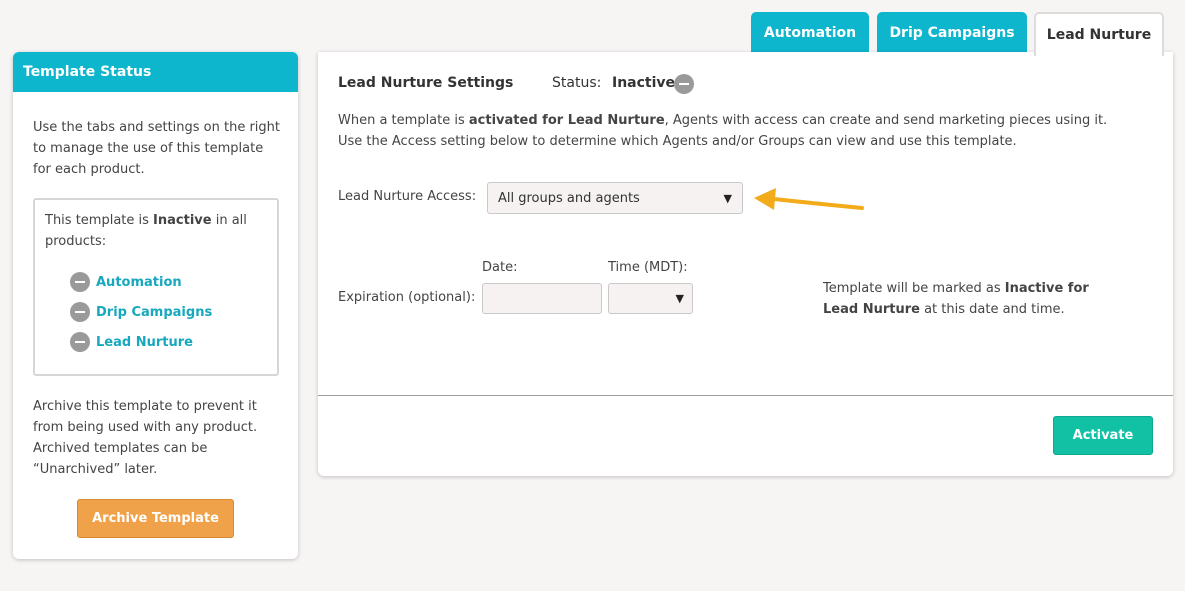 This screenshot has height=591, width=1185. I want to click on archive-template-button: Archive Template, so click(155, 518).